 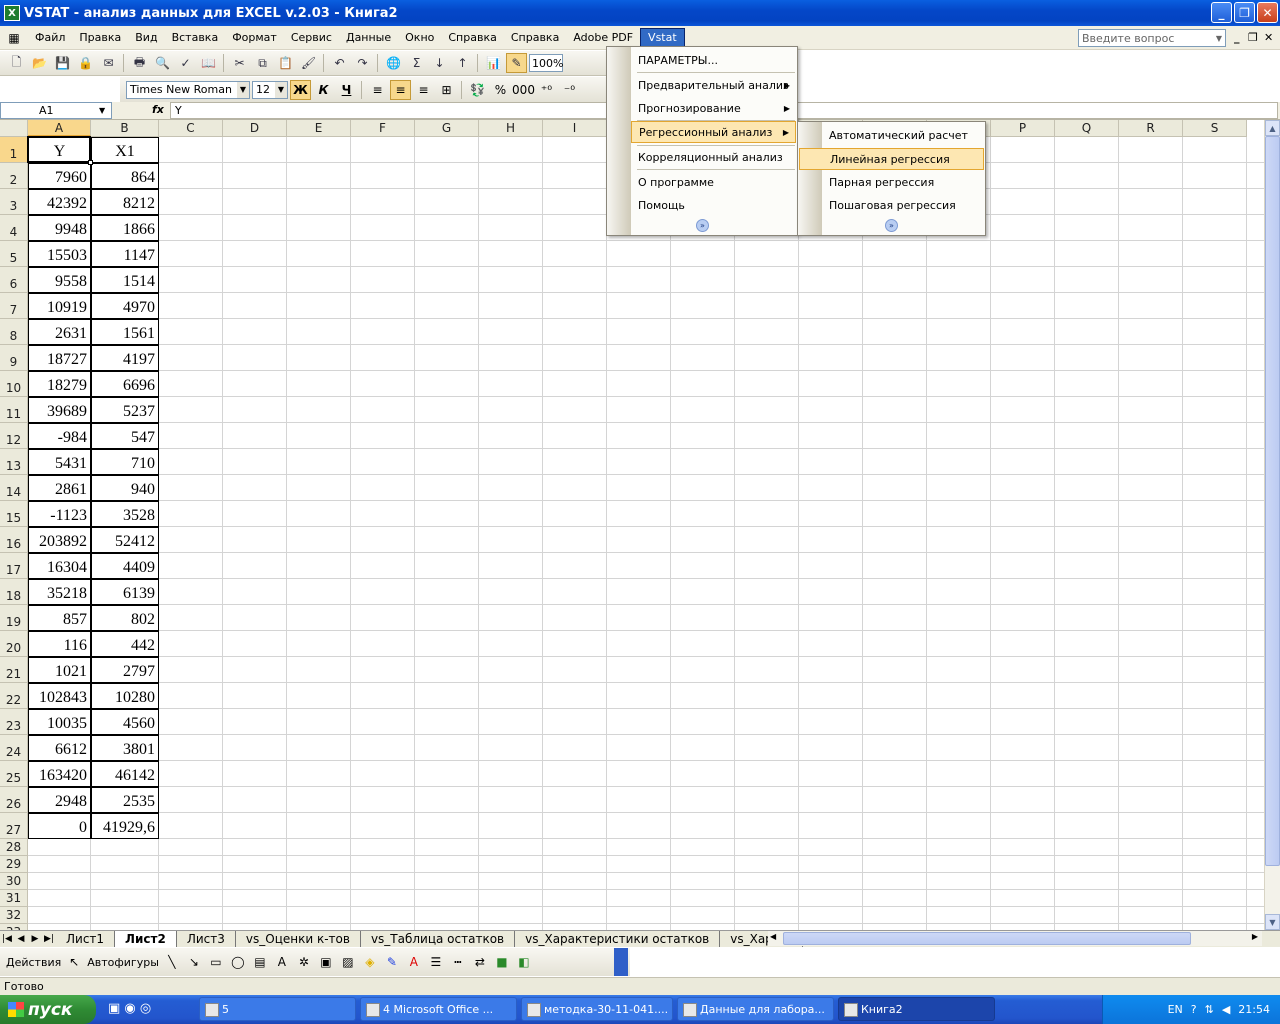 I want to click on table-cell: 35218, so click(x=59, y=592).